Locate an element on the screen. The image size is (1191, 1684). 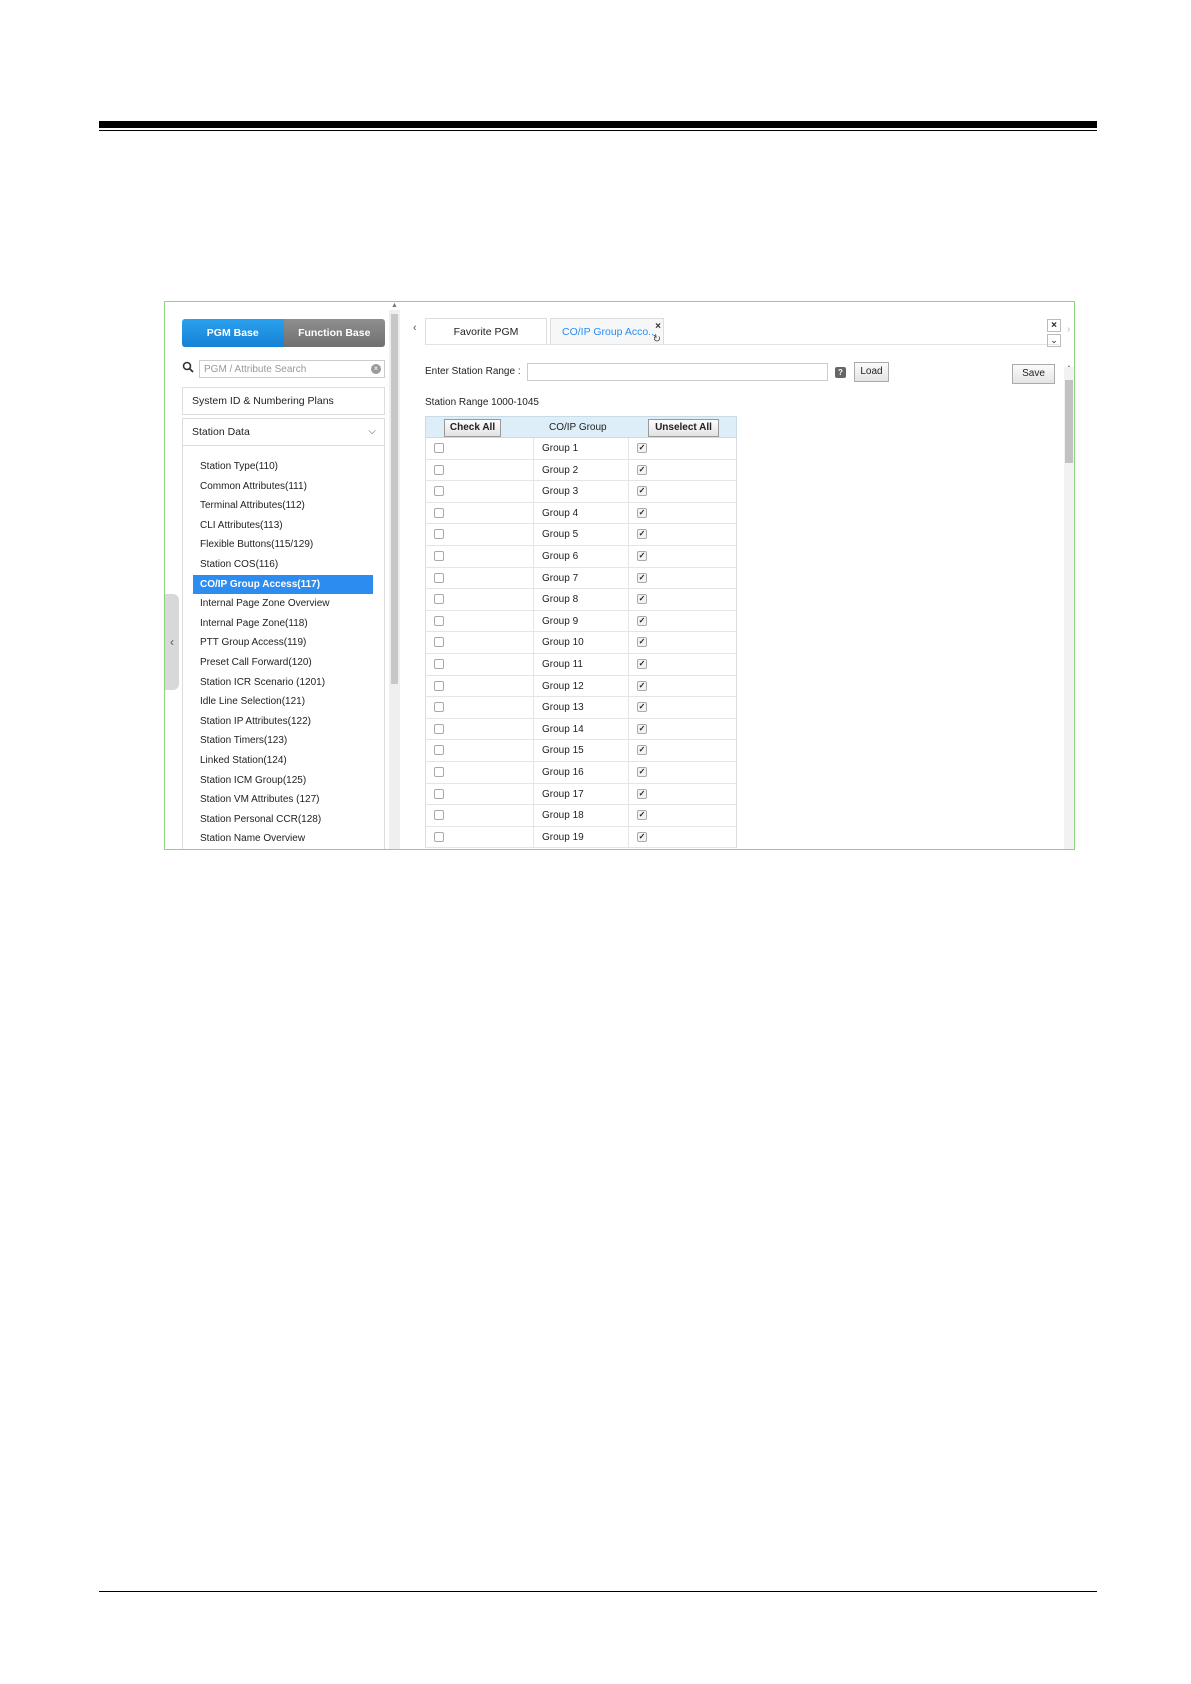
table-row: Group 3 ✓ is located at coordinates (581, 492).